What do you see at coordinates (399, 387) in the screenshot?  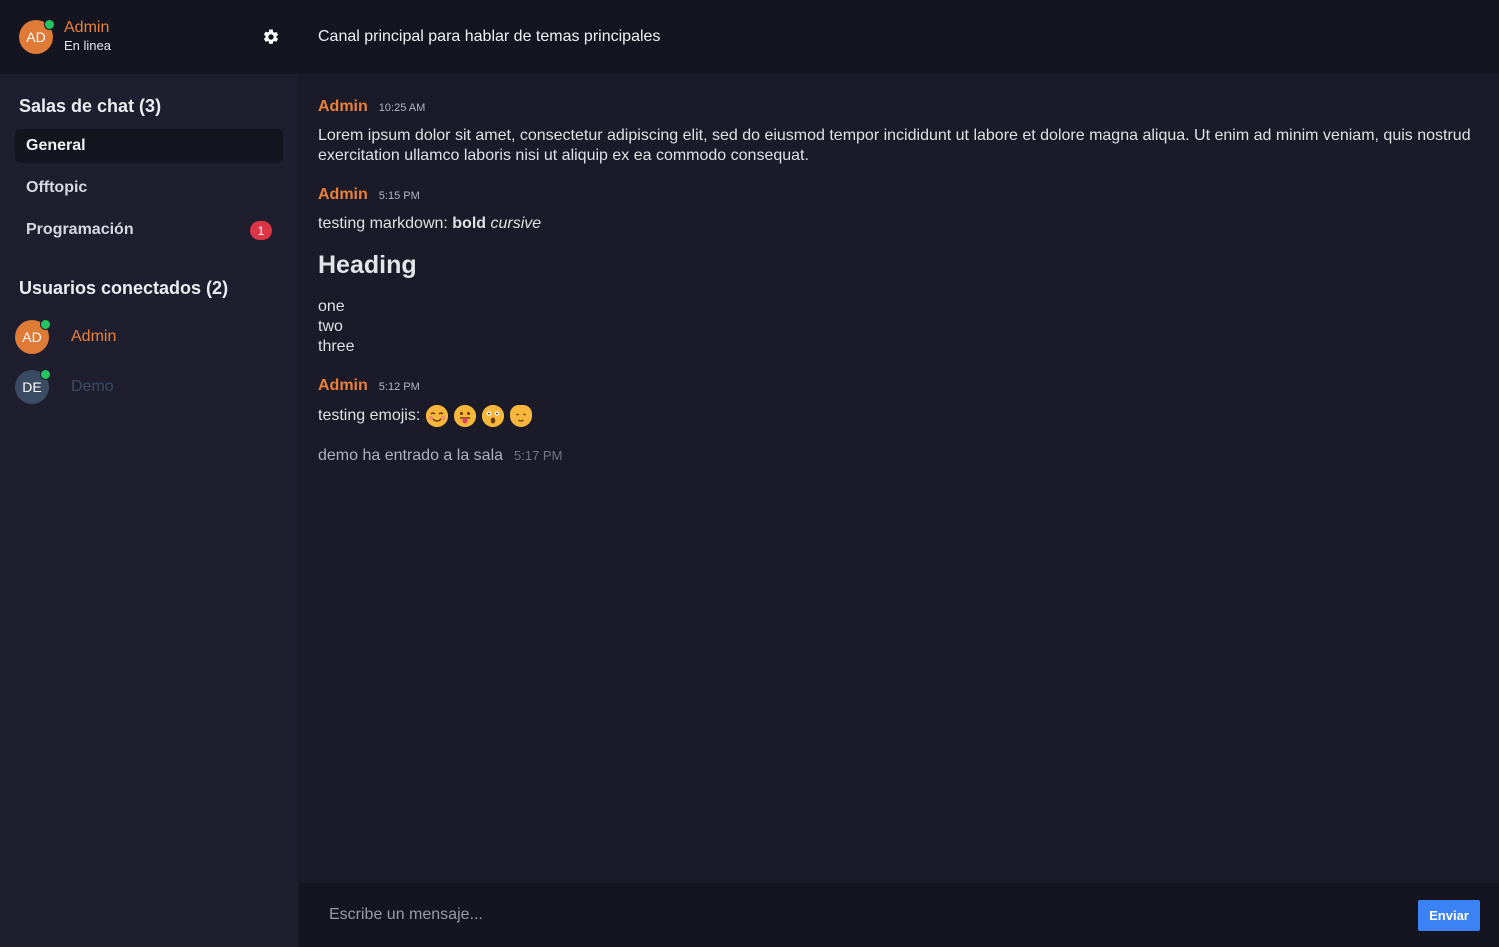 I see `message-time: 5:12 PM` at bounding box center [399, 387].